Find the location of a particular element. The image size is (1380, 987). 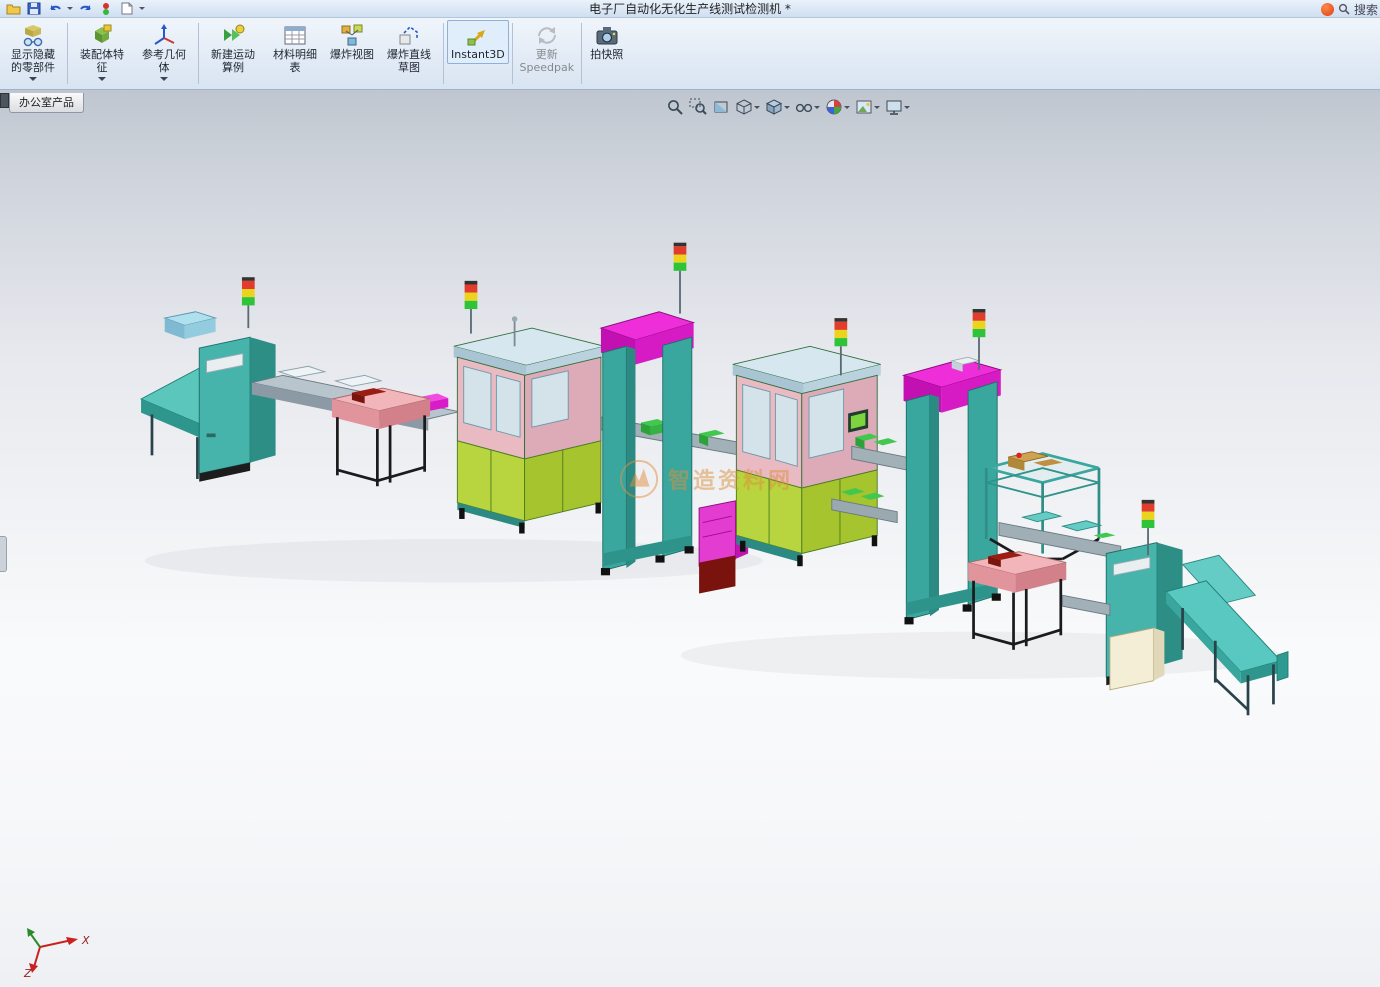

title-bar: 电子厂自动化无化生产线测试检测机 * 搜索 is located at coordinates (690, 9).